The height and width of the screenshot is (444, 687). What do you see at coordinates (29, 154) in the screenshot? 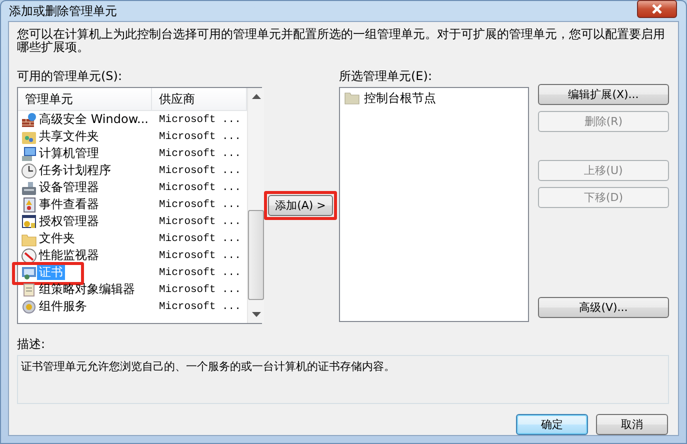
I see `computer-icon` at bounding box center [29, 154].